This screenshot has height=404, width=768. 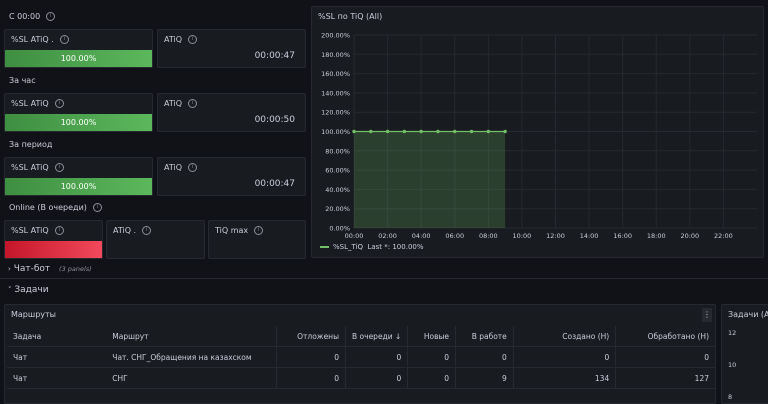 I want to click on sl-panel-per-period: %SL ATiQ i 100.00%, so click(x=78, y=176).